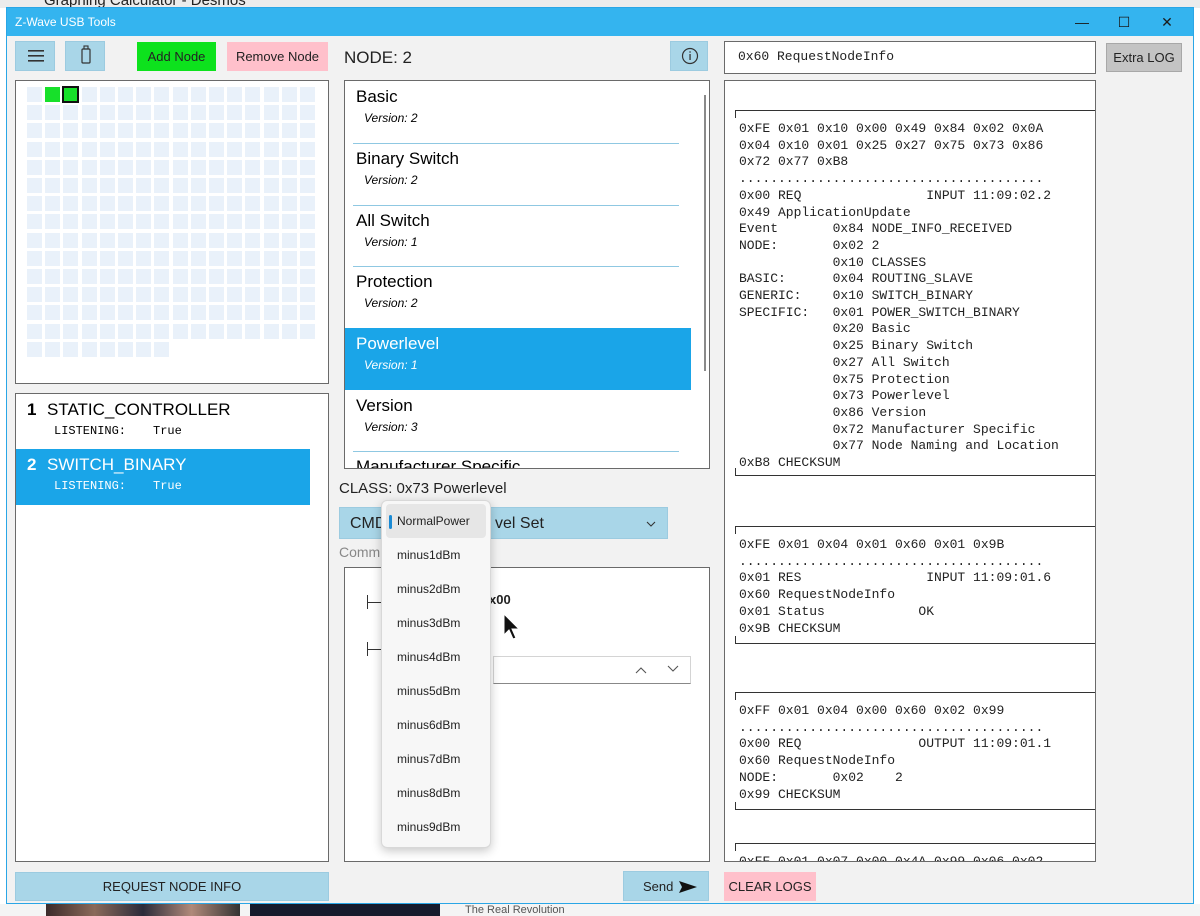 The image size is (1200, 916). What do you see at coordinates (641, 670) in the screenshot?
I see `chevron-up-icon` at bounding box center [641, 670].